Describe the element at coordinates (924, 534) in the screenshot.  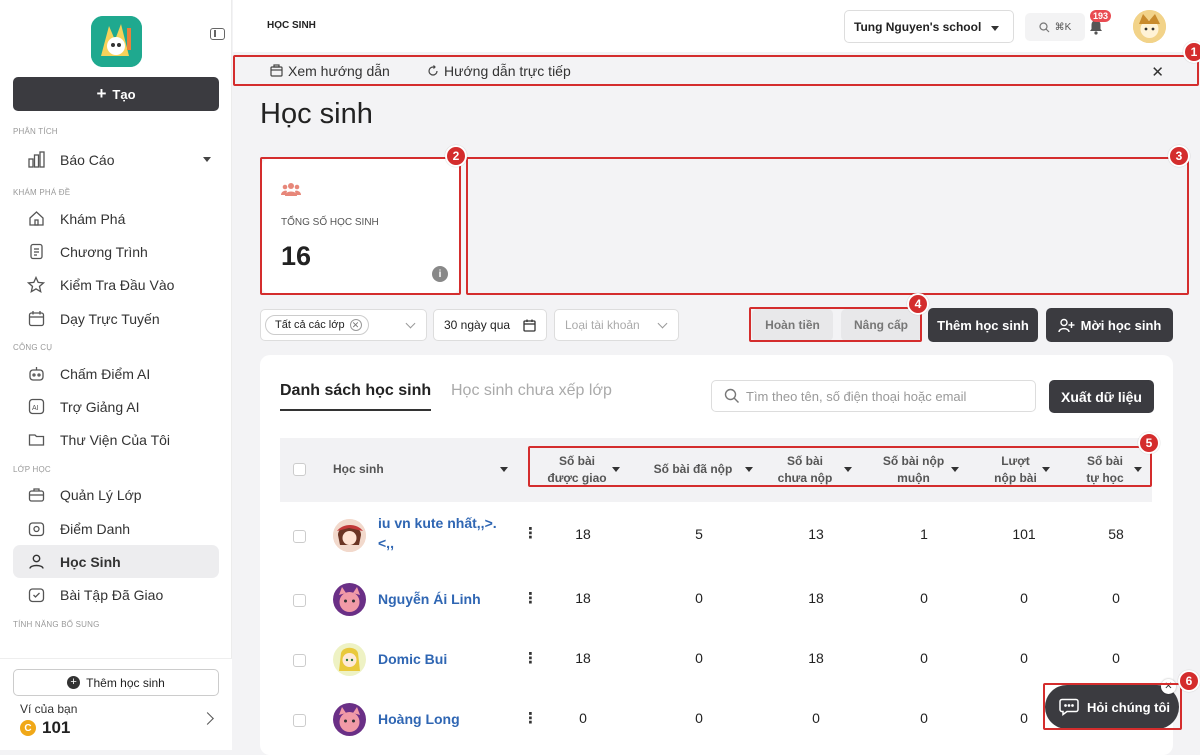
I see `cell-late: 1` at that location.